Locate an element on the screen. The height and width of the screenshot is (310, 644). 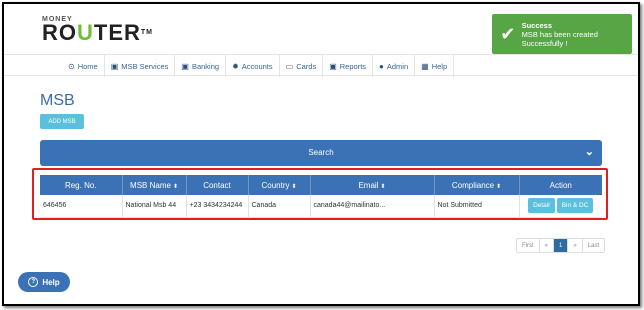
chevron-down-icon: ⌄ is located at coordinates (589, 152).